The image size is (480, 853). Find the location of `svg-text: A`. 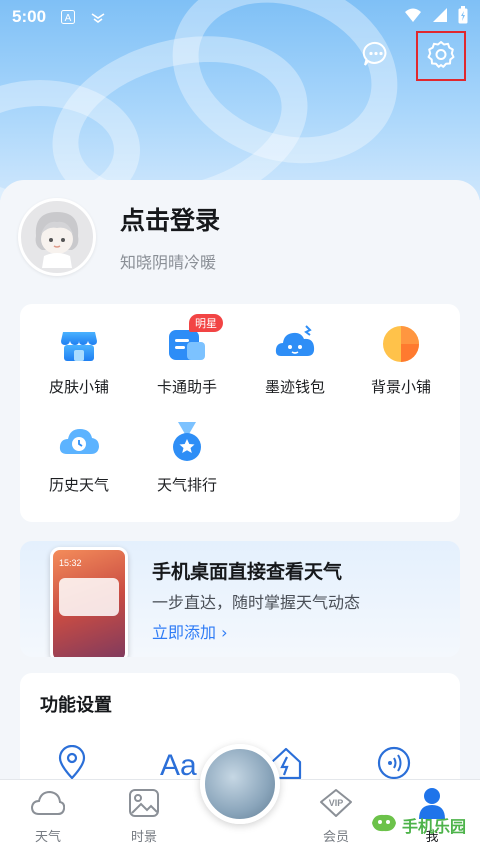

svg-text: A is located at coordinates (68, 18).